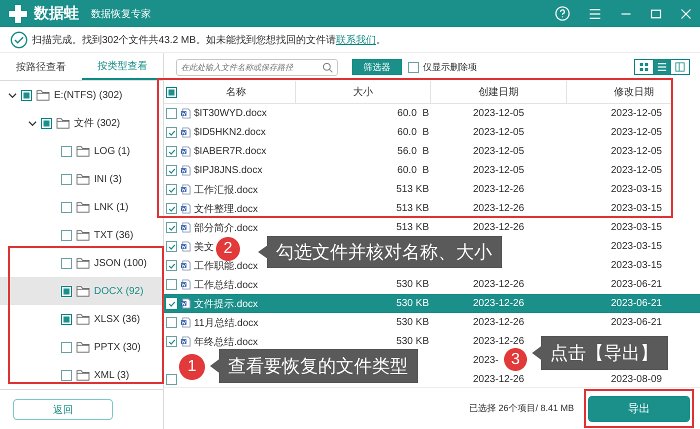 The image size is (700, 429). I want to click on contact-link: 联系我们, so click(356, 40).